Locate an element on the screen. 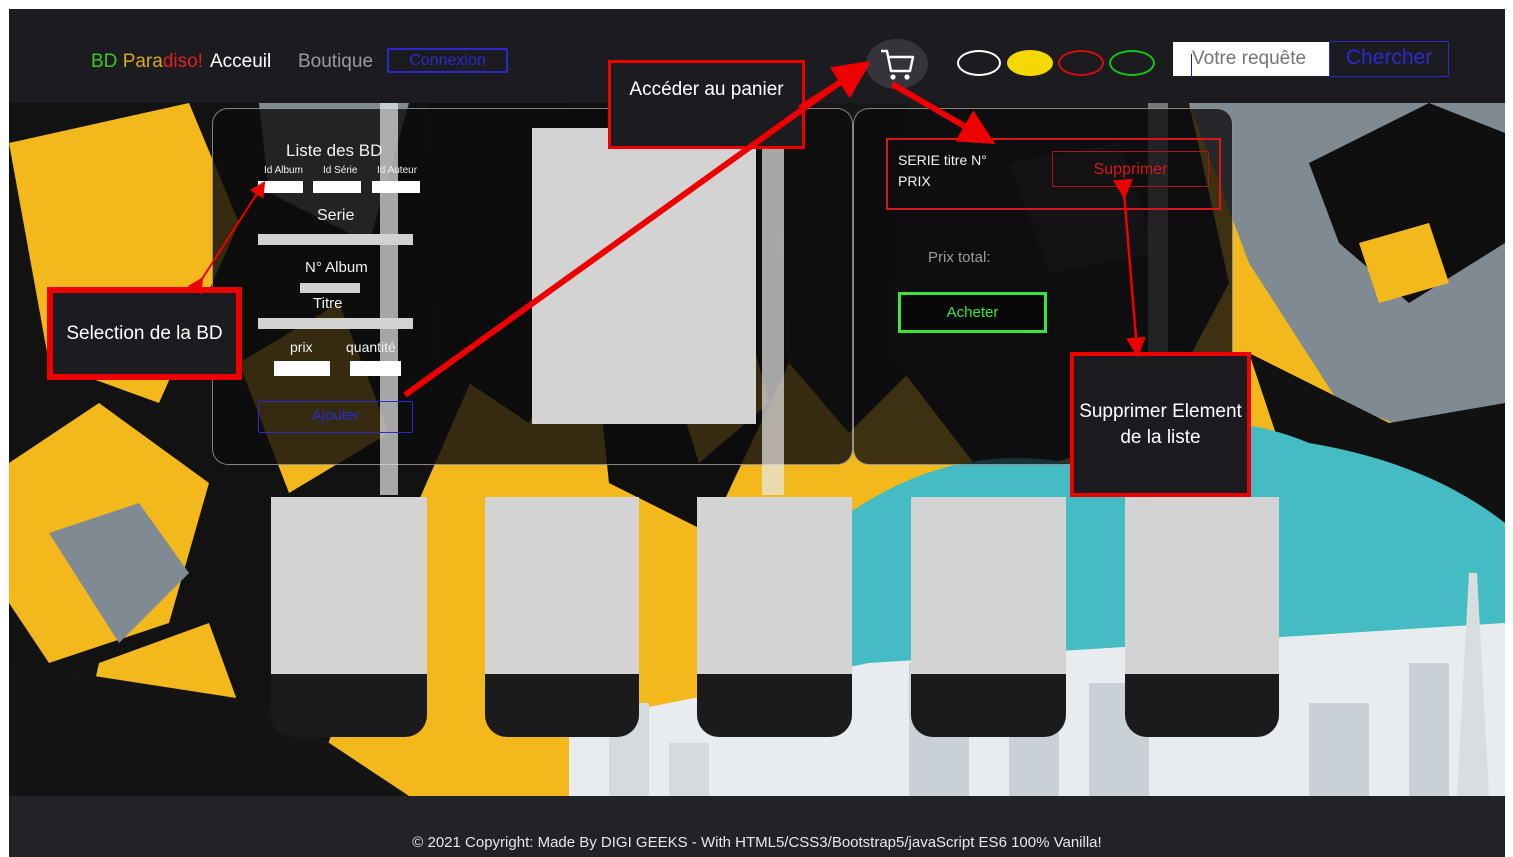  arrow-add-to-cart is located at coordinates (636, 229).